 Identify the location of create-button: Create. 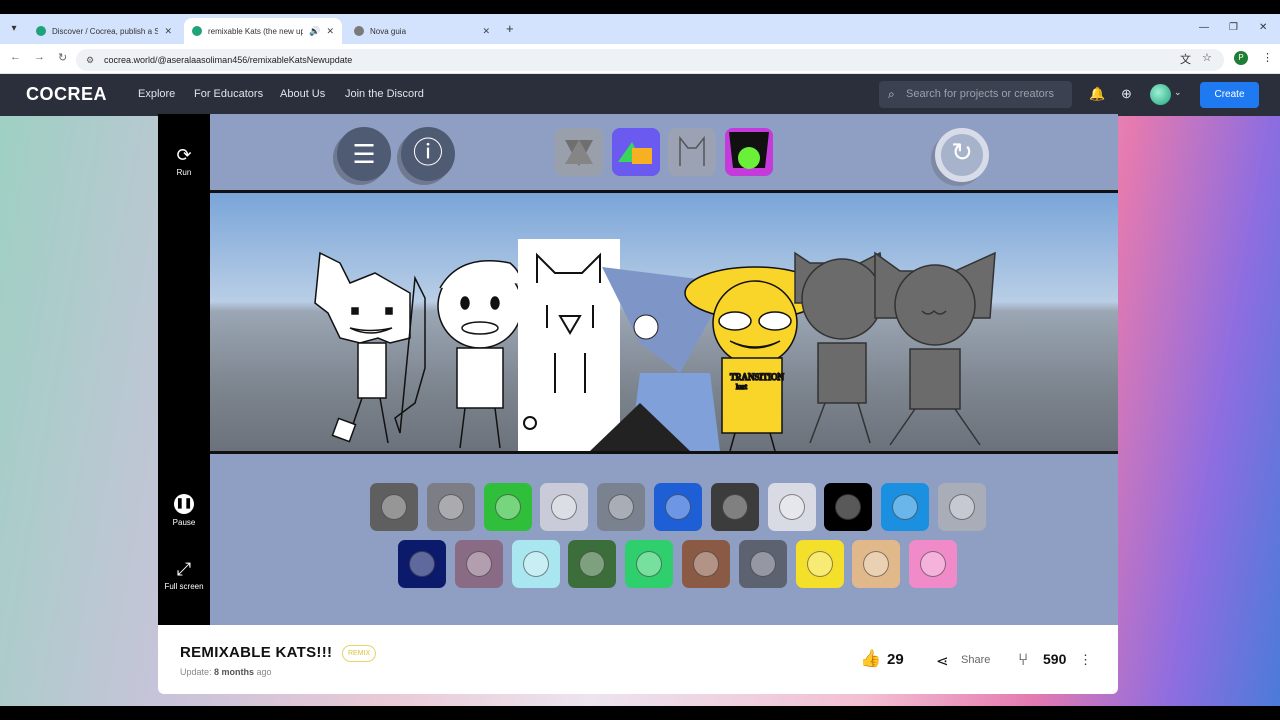
(1229, 95).